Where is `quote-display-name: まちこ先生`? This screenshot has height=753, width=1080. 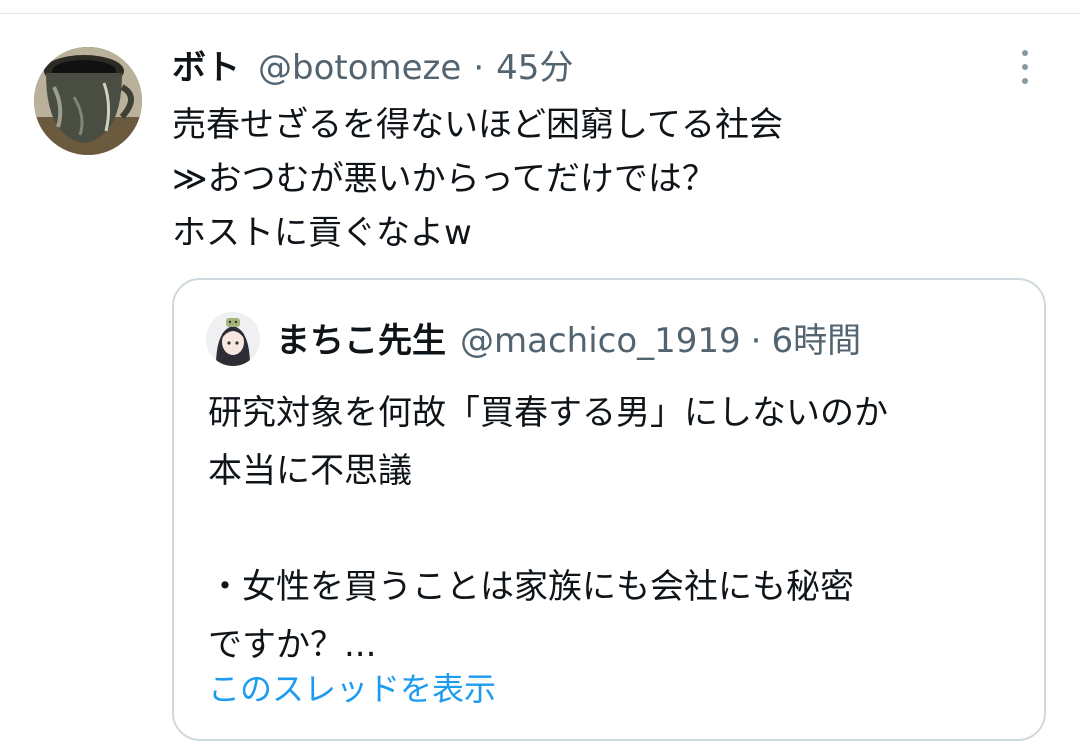
quote-display-name: まちこ先生 is located at coordinates (361, 341).